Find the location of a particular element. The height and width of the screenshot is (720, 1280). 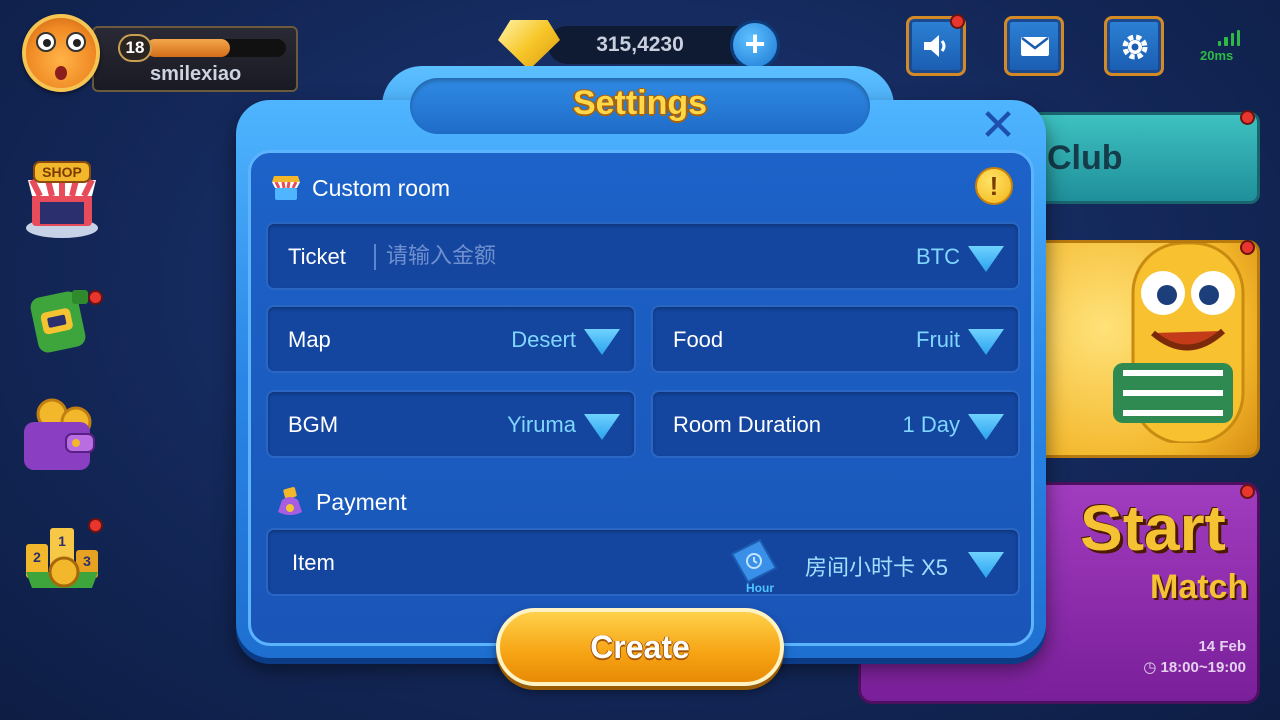

player-username: smilexiao is located at coordinates (196, 74).